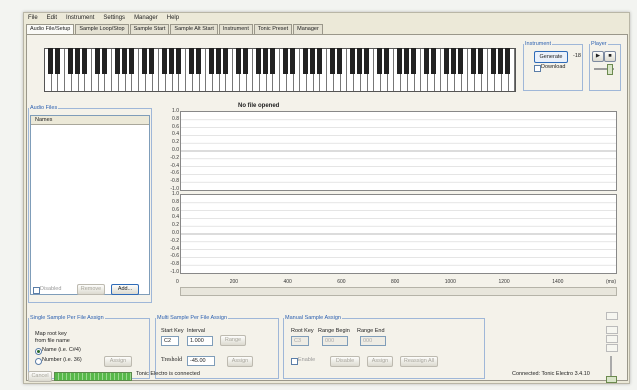 This screenshot has height=390, width=637. I want to click on menu-manager: Manager, so click(146, 18).